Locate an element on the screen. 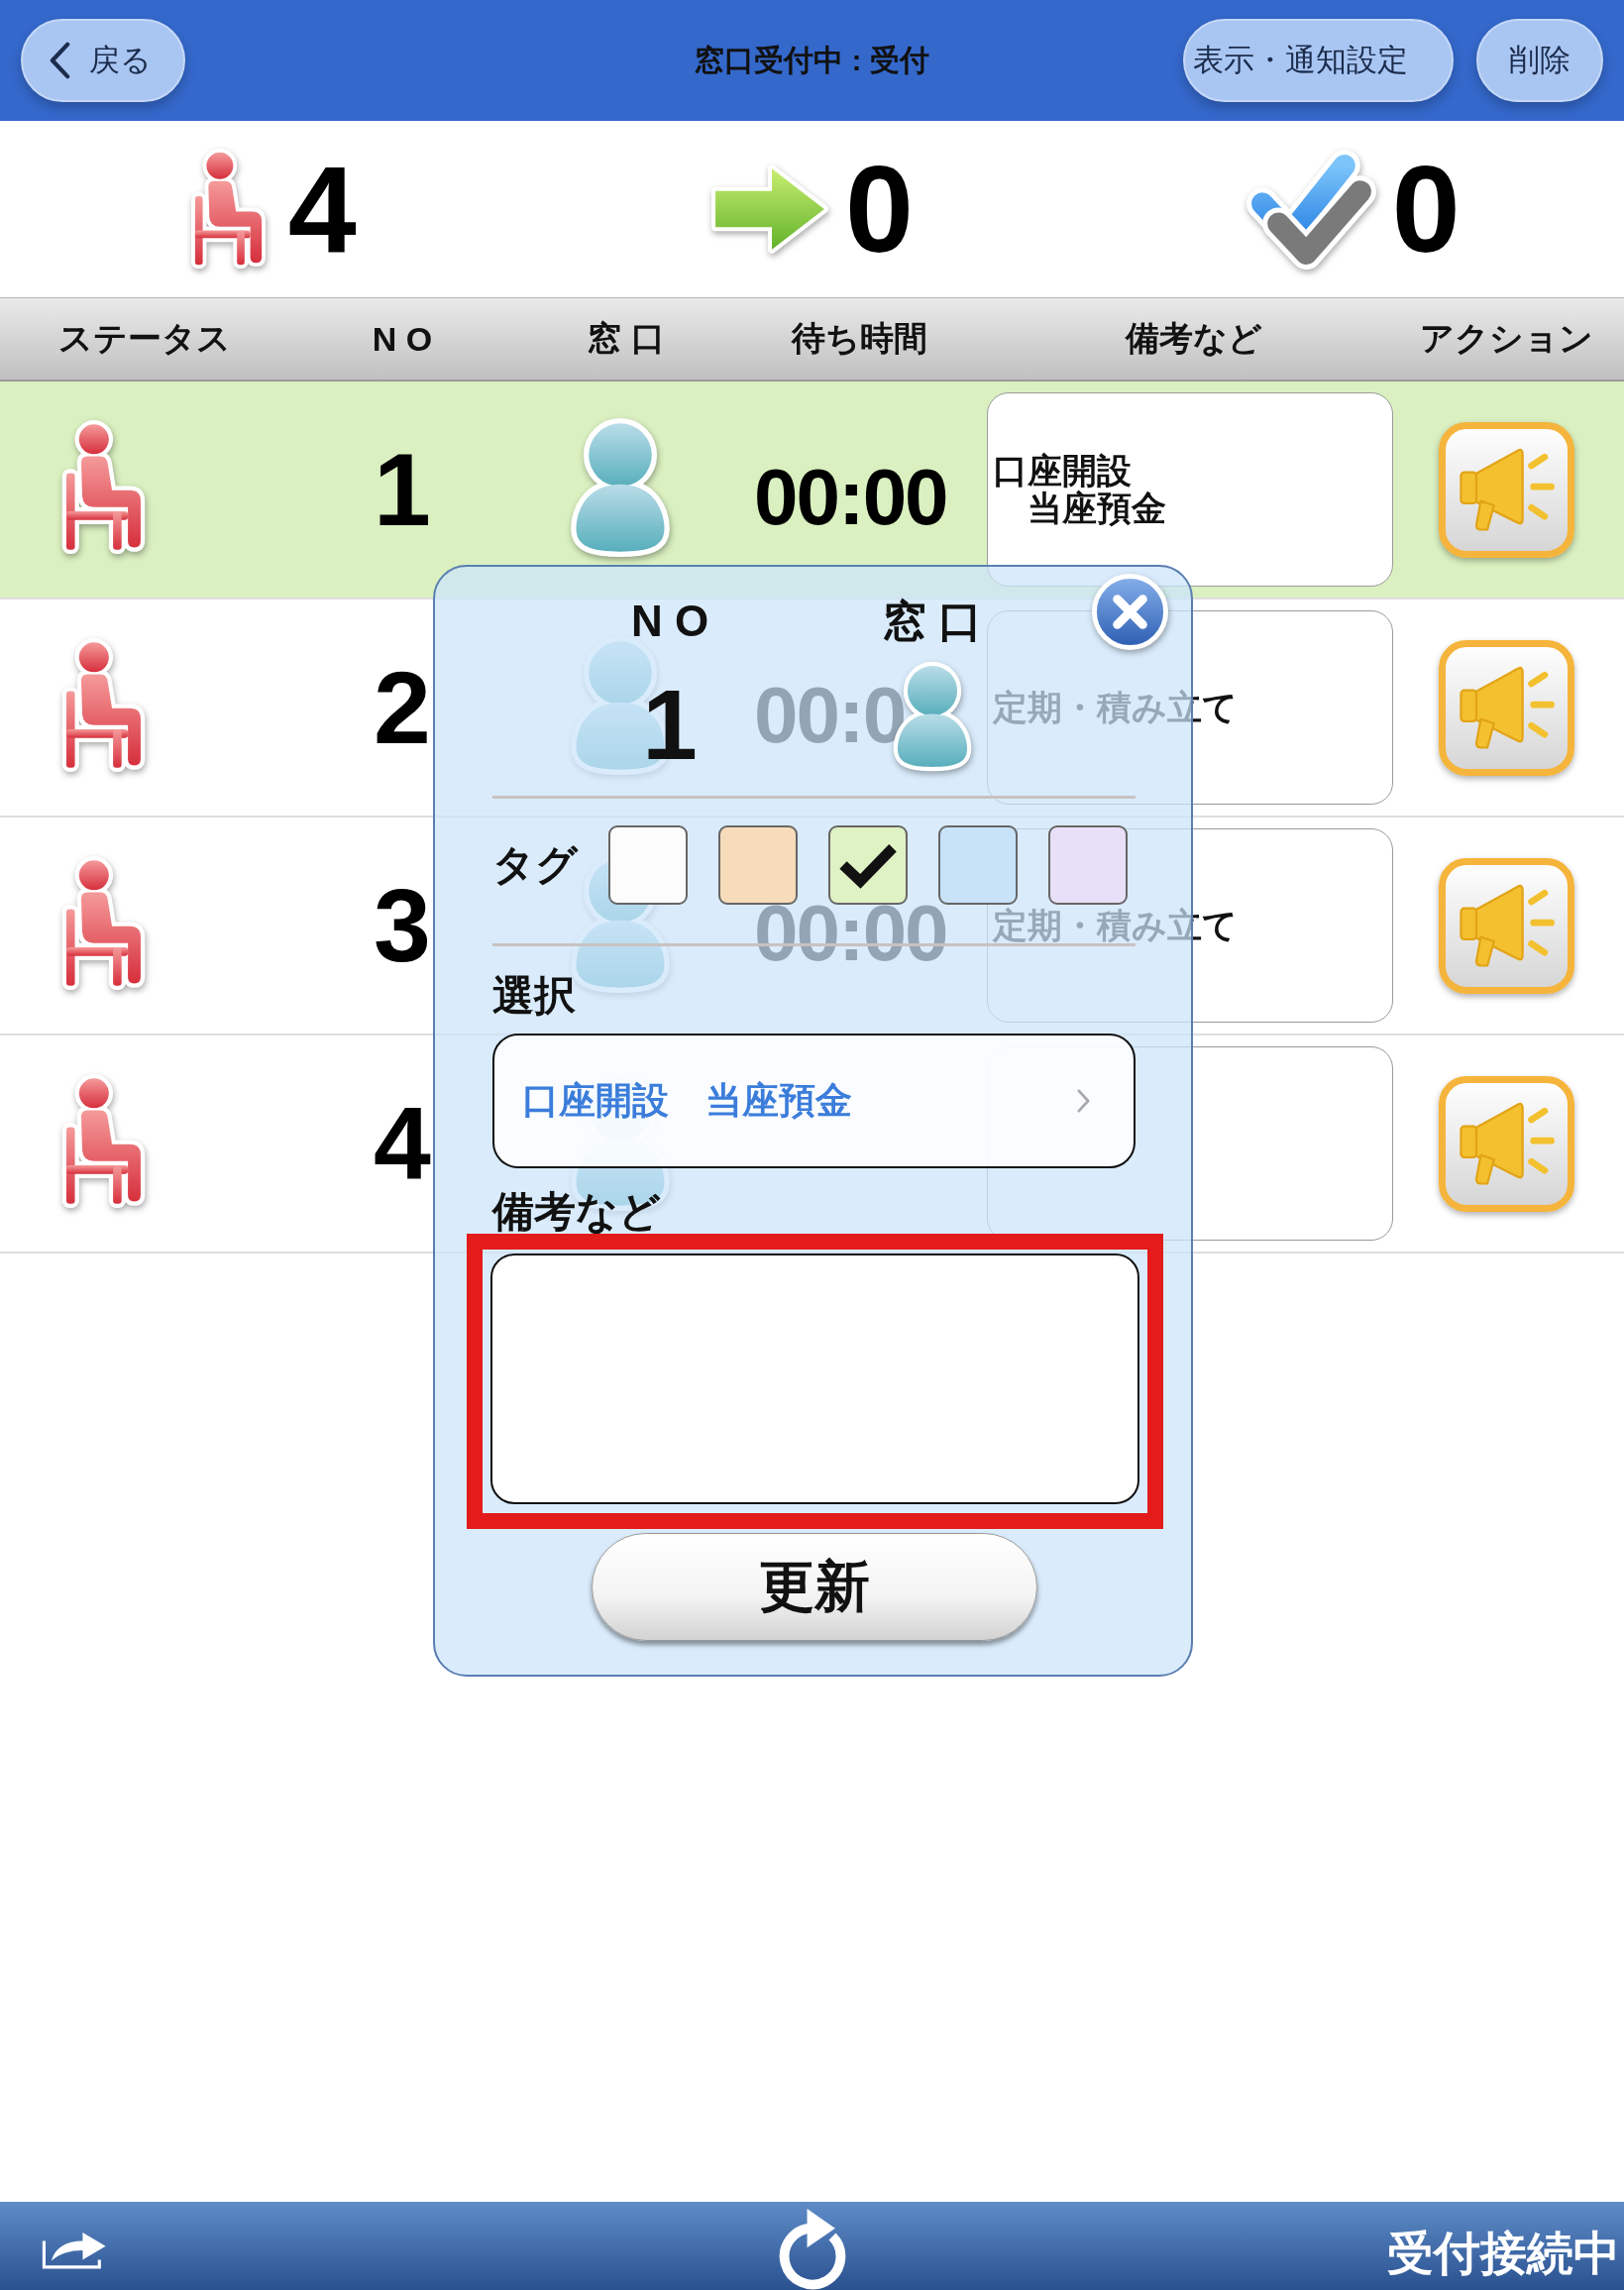 The image size is (1624, 2290). screen-title: 窓口受付中 : 受付 is located at coordinates (812, 60).